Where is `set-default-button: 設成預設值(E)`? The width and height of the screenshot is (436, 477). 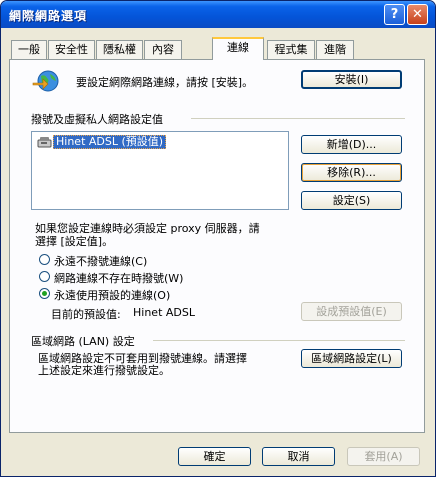 set-default-button: 設成預設值(E) is located at coordinates (351, 311).